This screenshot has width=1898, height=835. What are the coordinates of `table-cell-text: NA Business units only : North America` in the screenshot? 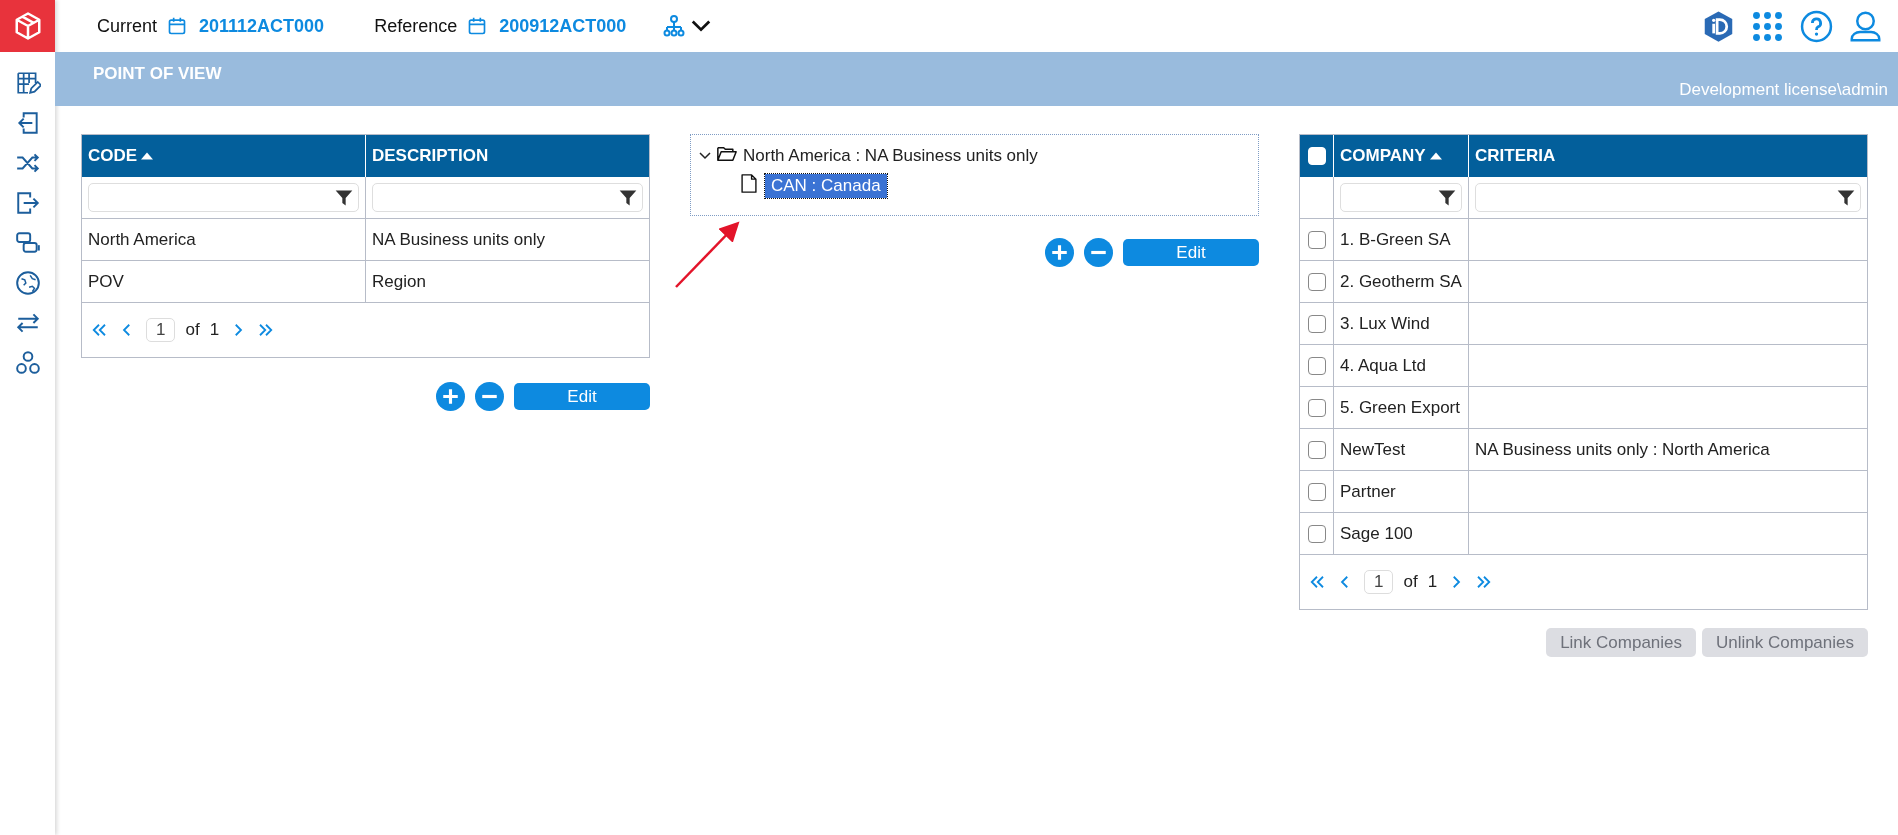 It's located at (1622, 450).